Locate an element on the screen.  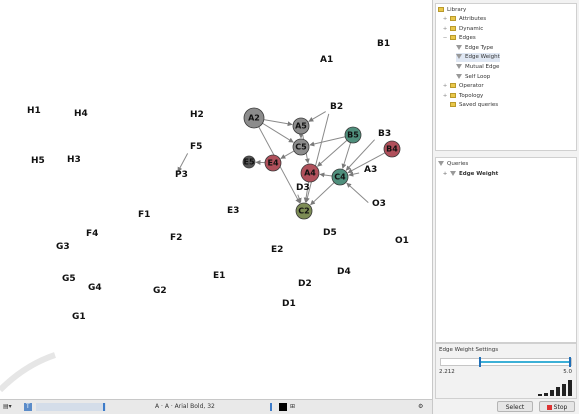
node-f5: F5 is located at coordinates (196, 147).